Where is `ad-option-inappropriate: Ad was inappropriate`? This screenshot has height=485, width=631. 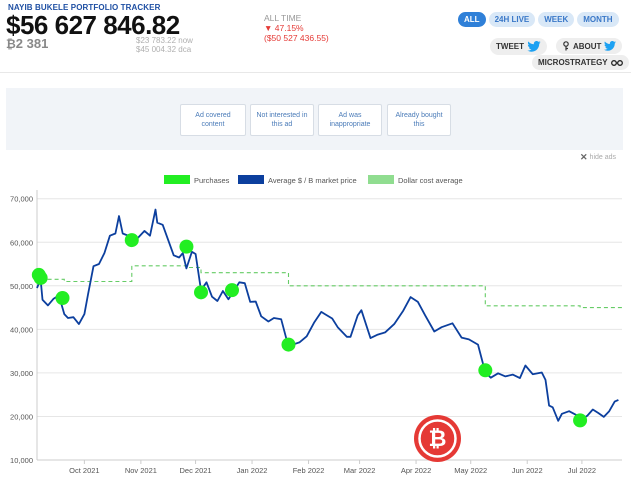 ad-option-inappropriate: Ad was inappropriate is located at coordinates (350, 120).